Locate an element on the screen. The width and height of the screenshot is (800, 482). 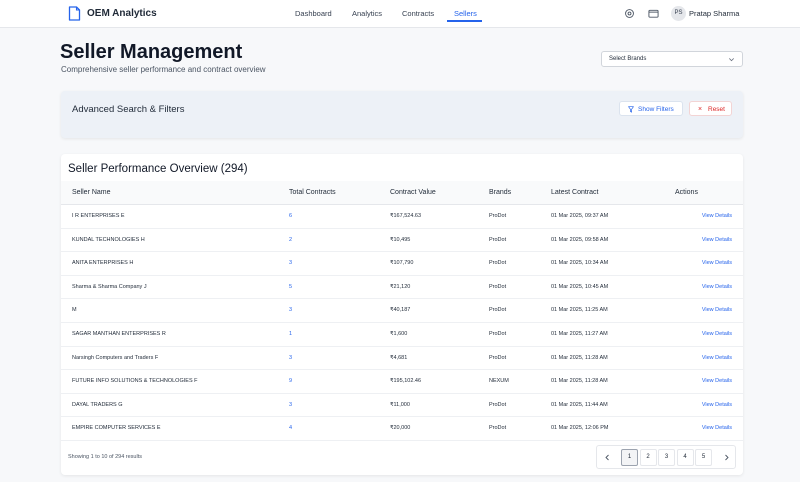
contract-value-cell: ₹11,000 is located at coordinates (400, 404).